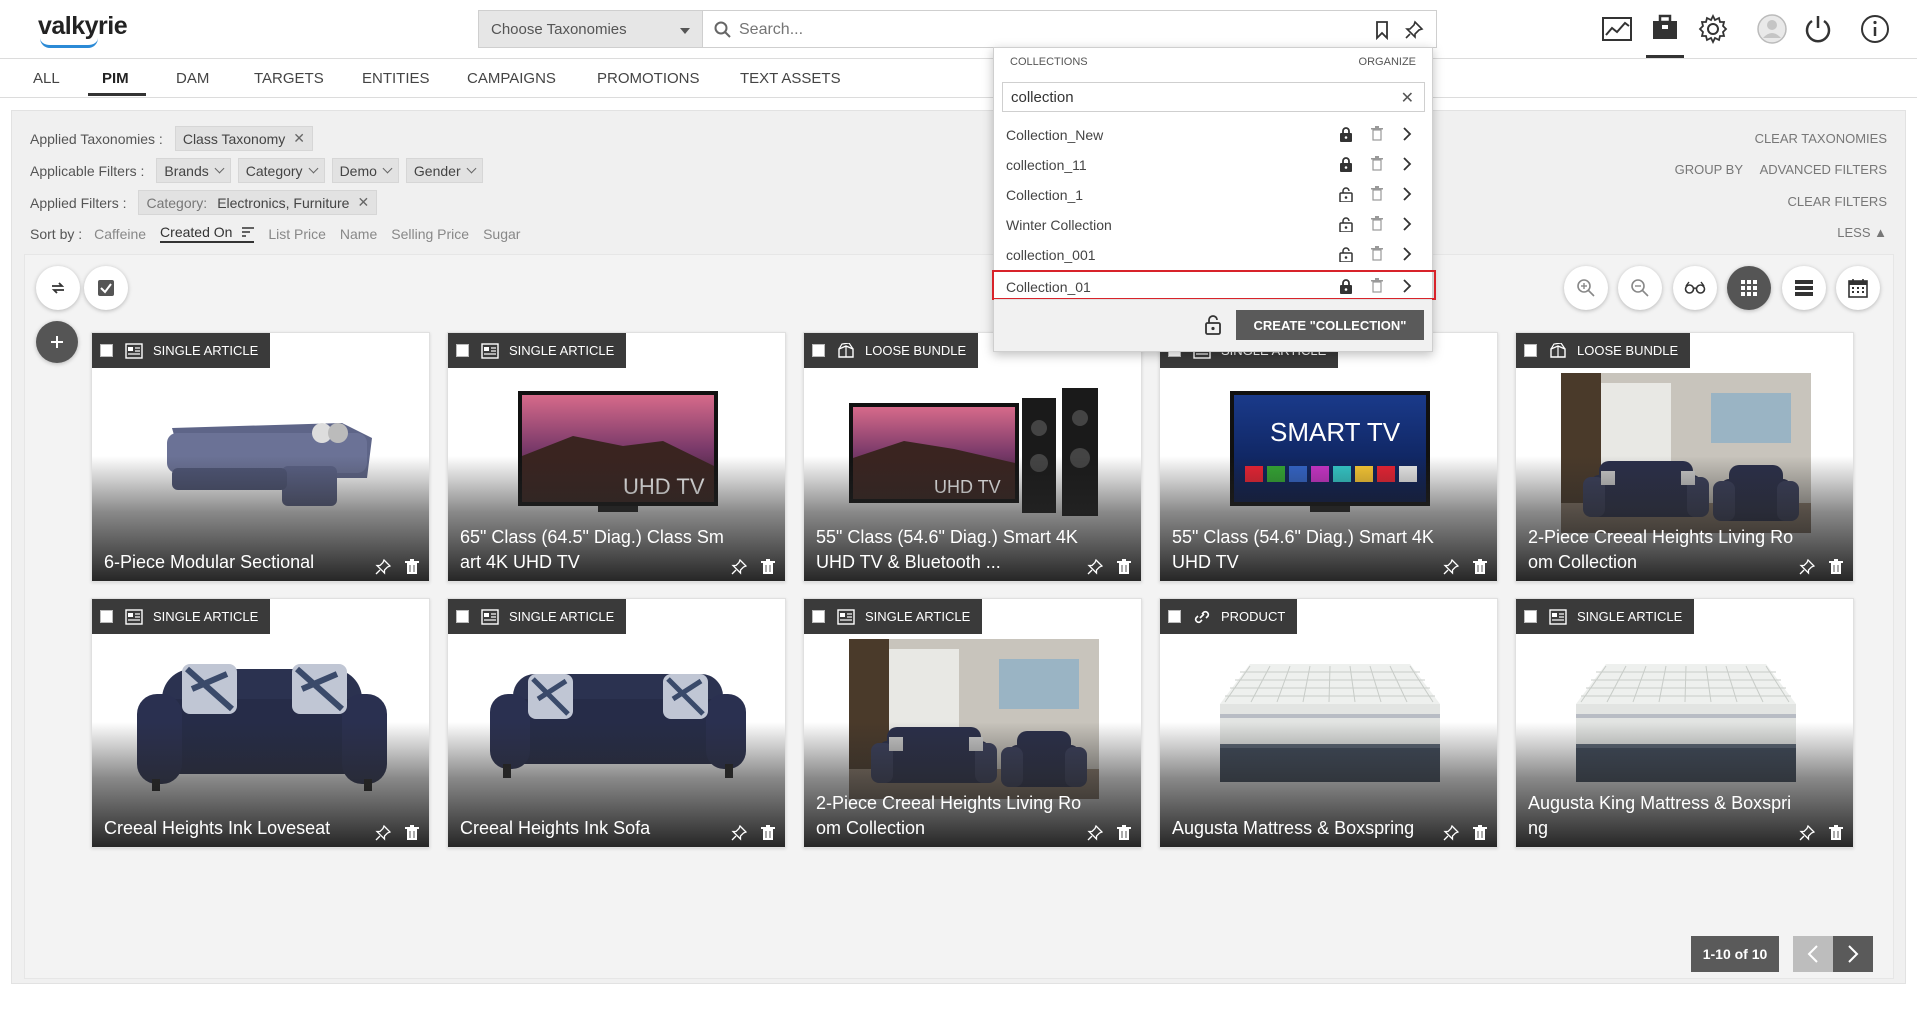  Describe the element at coordinates (1818, 29) in the screenshot. I see `power-icon` at that location.